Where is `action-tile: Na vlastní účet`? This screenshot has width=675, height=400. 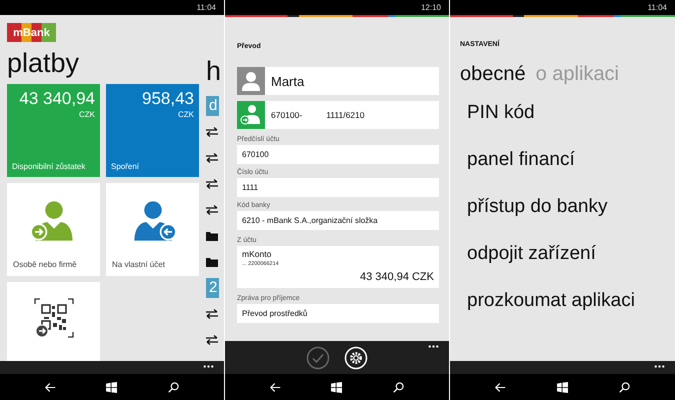
action-tile: Na vlastní účet is located at coordinates (152, 229).